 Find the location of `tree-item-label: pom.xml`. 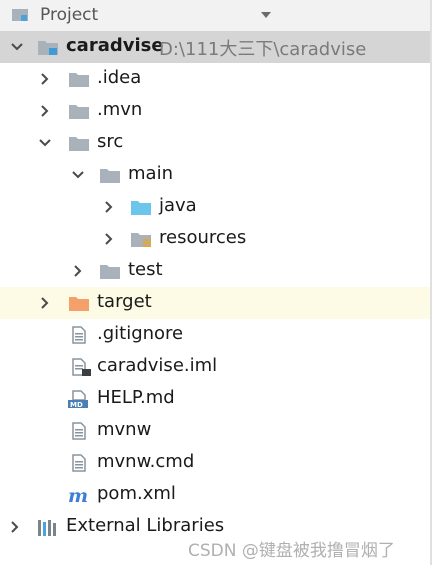

tree-item-label: pom.xml is located at coordinates (136, 493).